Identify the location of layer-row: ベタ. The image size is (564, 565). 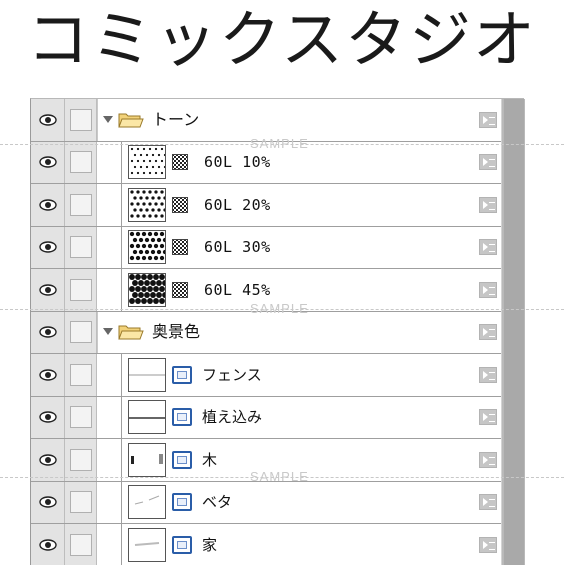
(266, 502).